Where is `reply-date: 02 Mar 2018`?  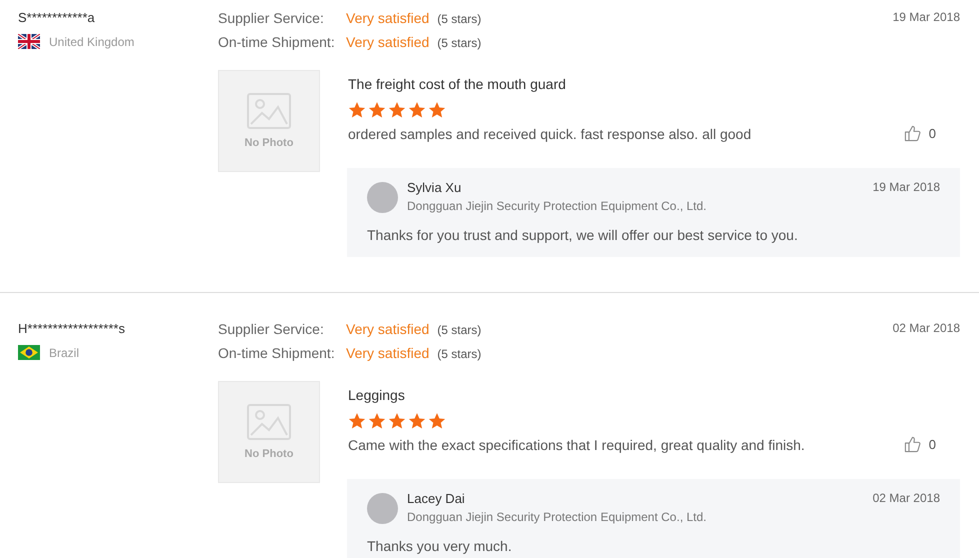 reply-date: 02 Mar 2018 is located at coordinates (906, 498).